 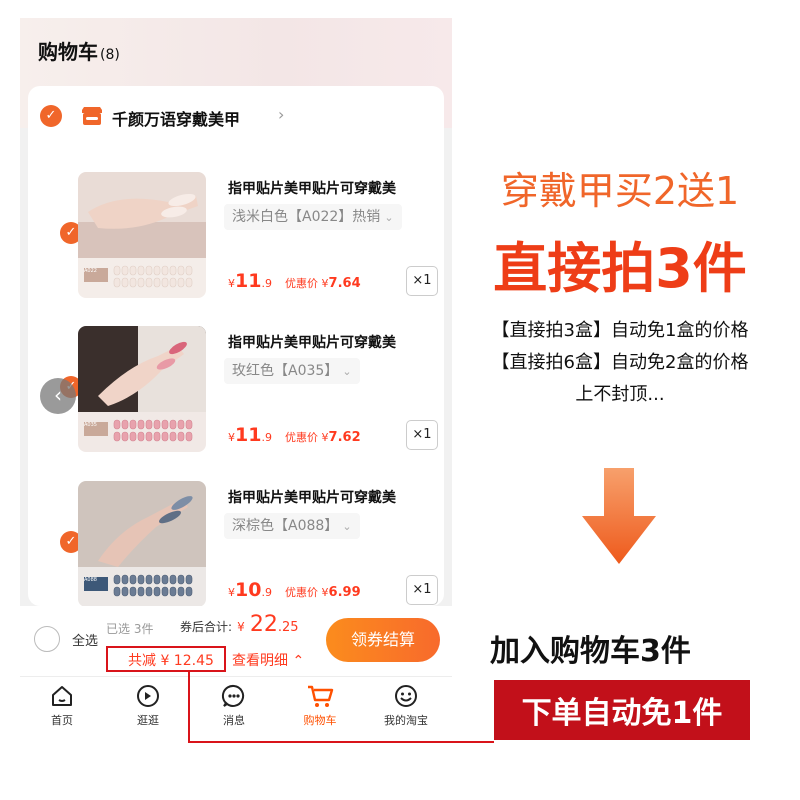 What do you see at coordinates (110, 55) in the screenshot?
I see `cart-count: (8)` at bounding box center [110, 55].